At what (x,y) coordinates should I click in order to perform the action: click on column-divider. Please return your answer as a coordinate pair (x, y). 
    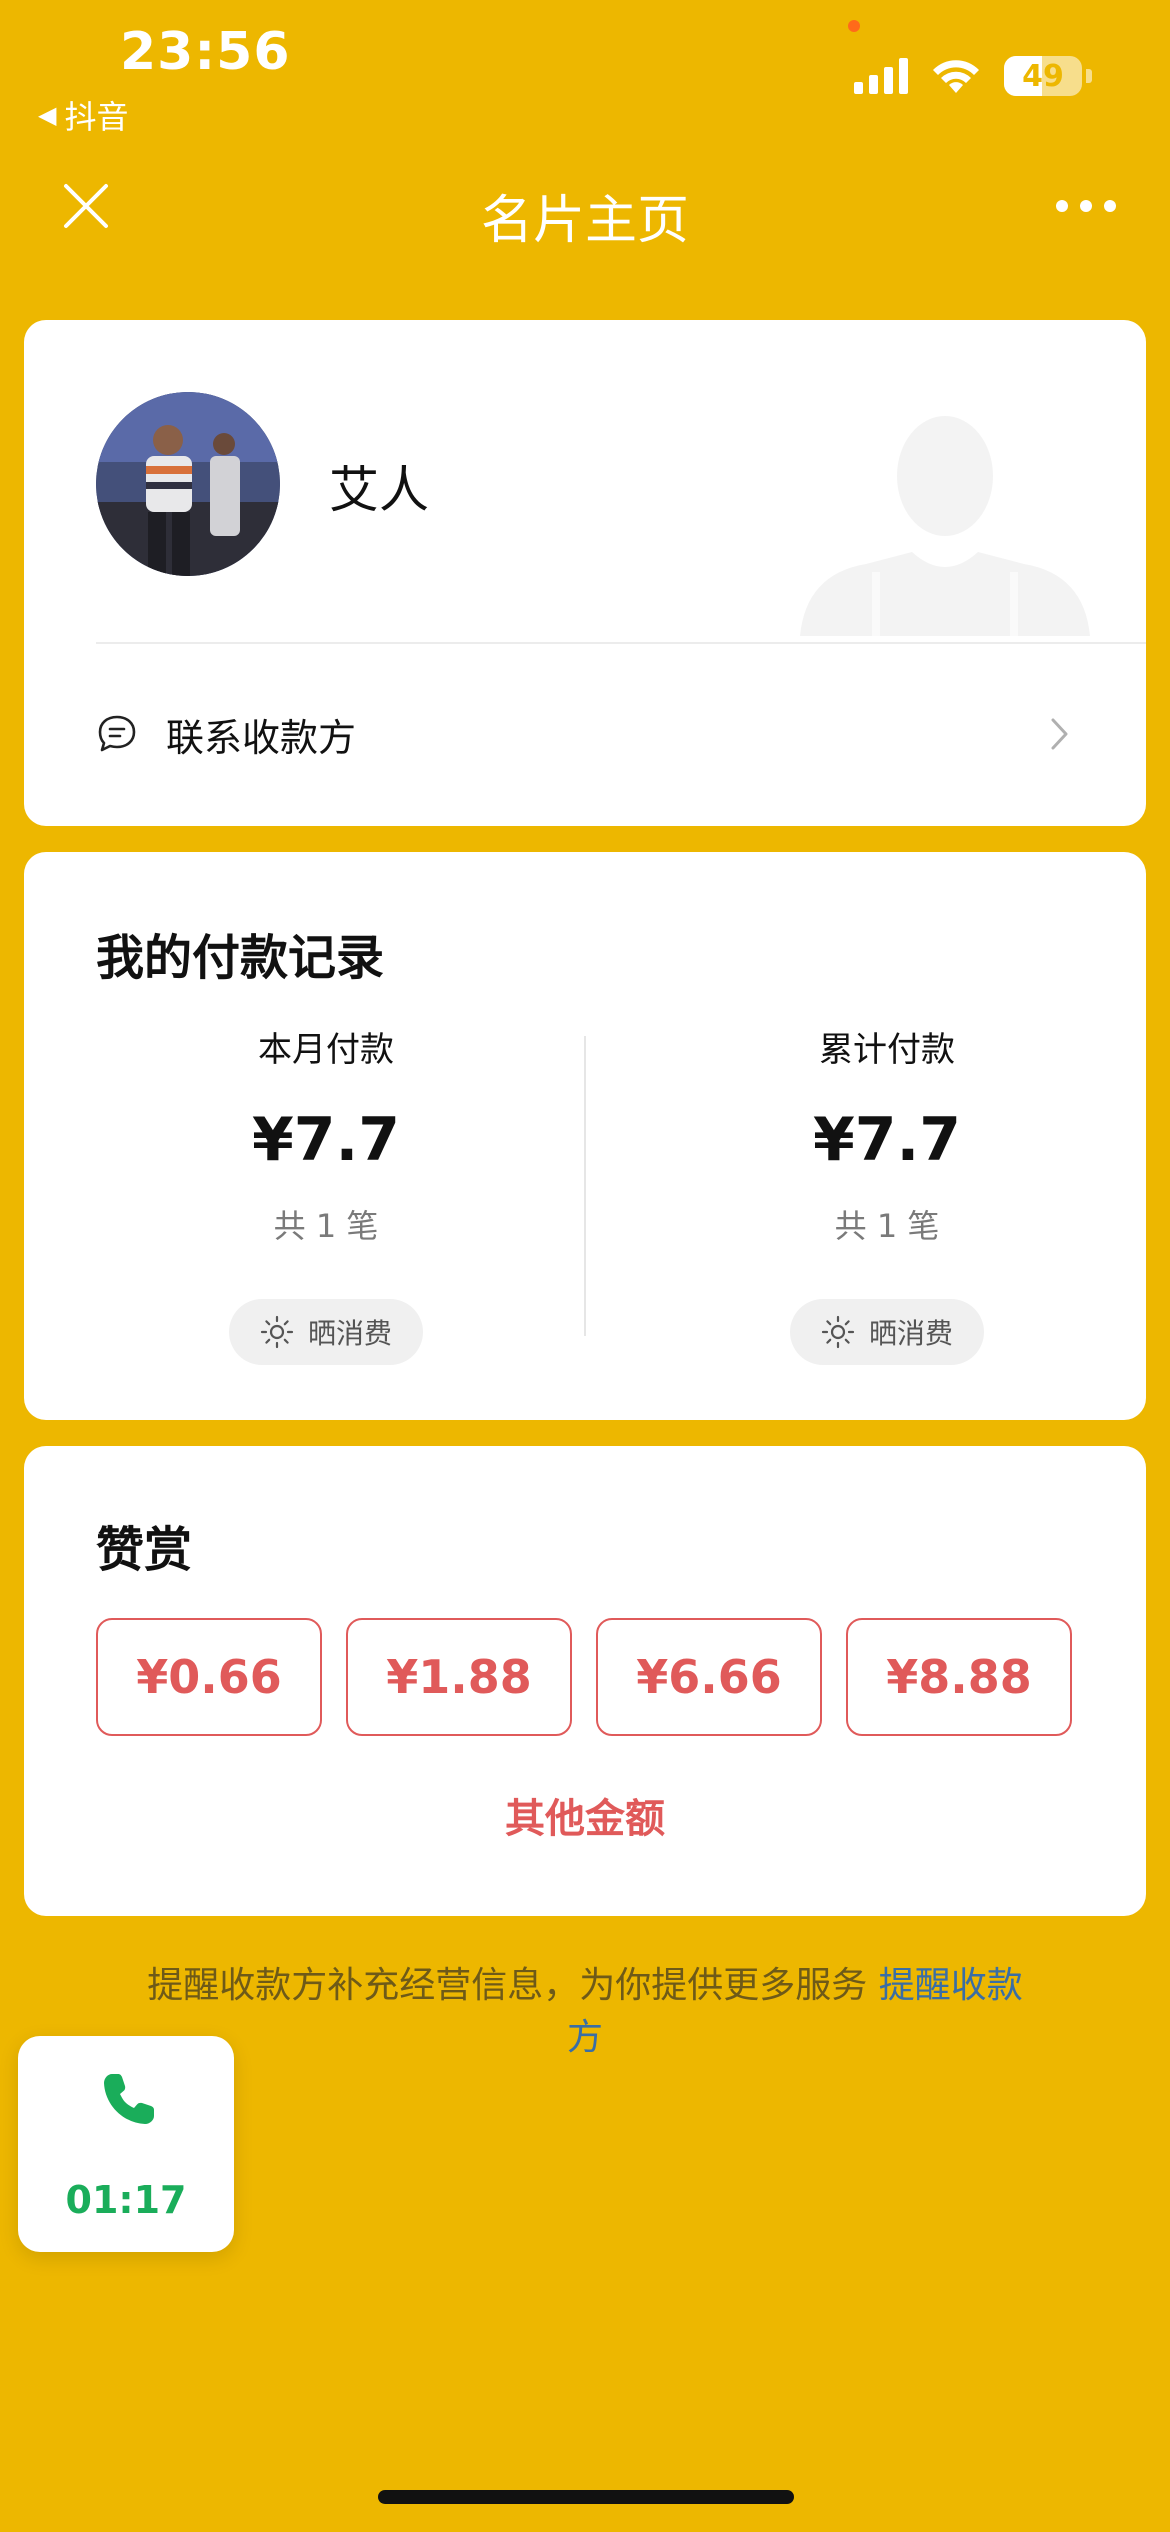
    Looking at the image, I should click on (585, 1186).